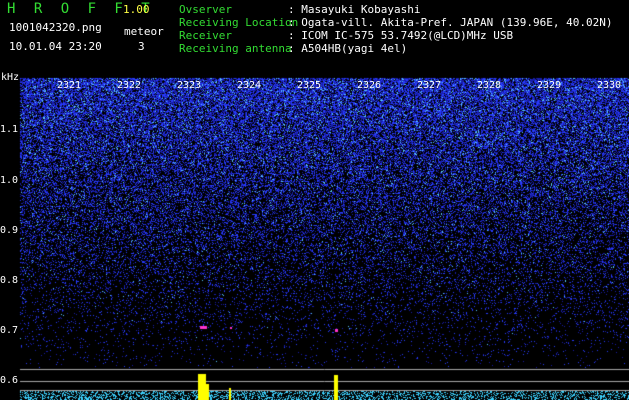 The width and height of the screenshot is (629, 400). I want to click on observer-key: Ovserver, so click(205, 9).